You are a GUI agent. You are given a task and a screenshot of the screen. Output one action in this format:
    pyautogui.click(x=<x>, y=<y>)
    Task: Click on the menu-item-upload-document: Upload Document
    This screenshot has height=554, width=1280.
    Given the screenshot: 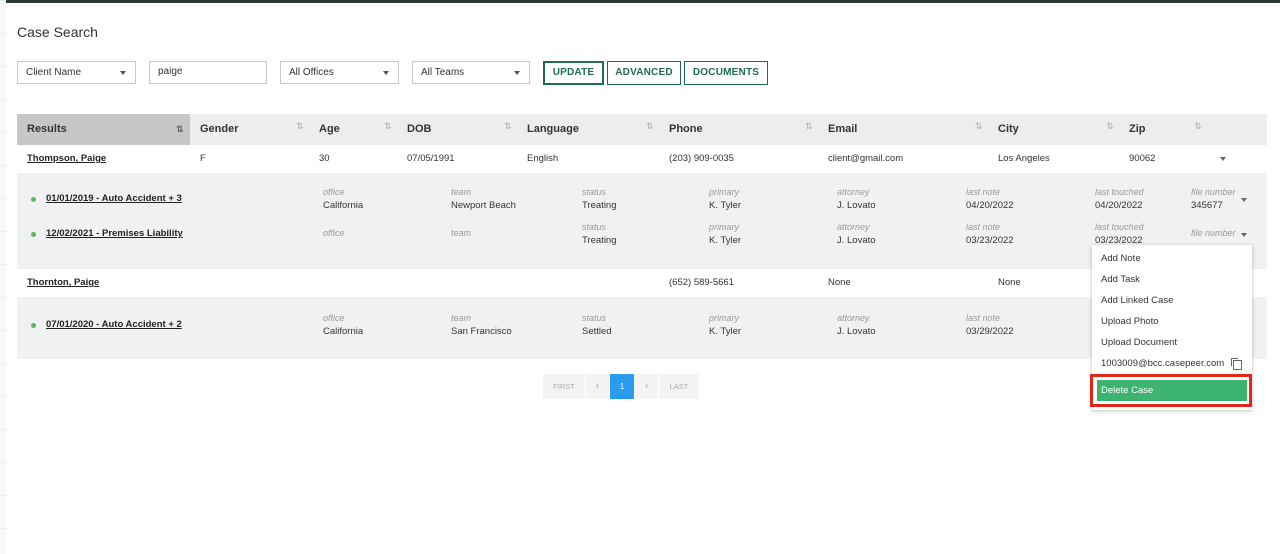 What is the action you would take?
    pyautogui.click(x=1139, y=342)
    